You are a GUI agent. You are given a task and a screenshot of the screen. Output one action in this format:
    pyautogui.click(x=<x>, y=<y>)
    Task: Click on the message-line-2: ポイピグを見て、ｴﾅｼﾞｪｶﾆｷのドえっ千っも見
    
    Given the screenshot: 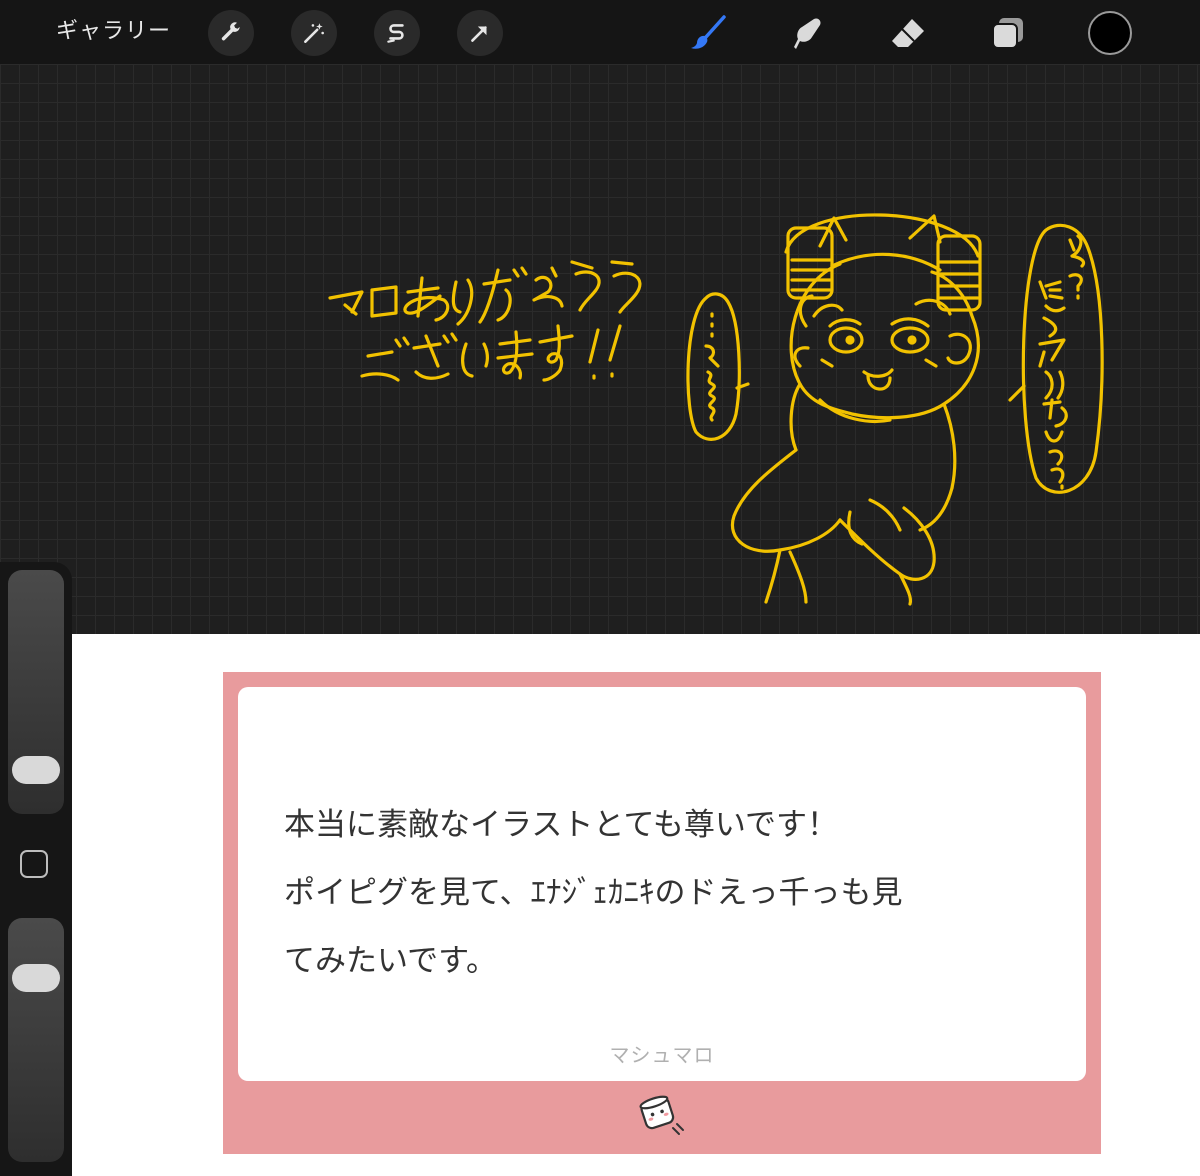 What is the action you would take?
    pyautogui.click(x=593, y=893)
    